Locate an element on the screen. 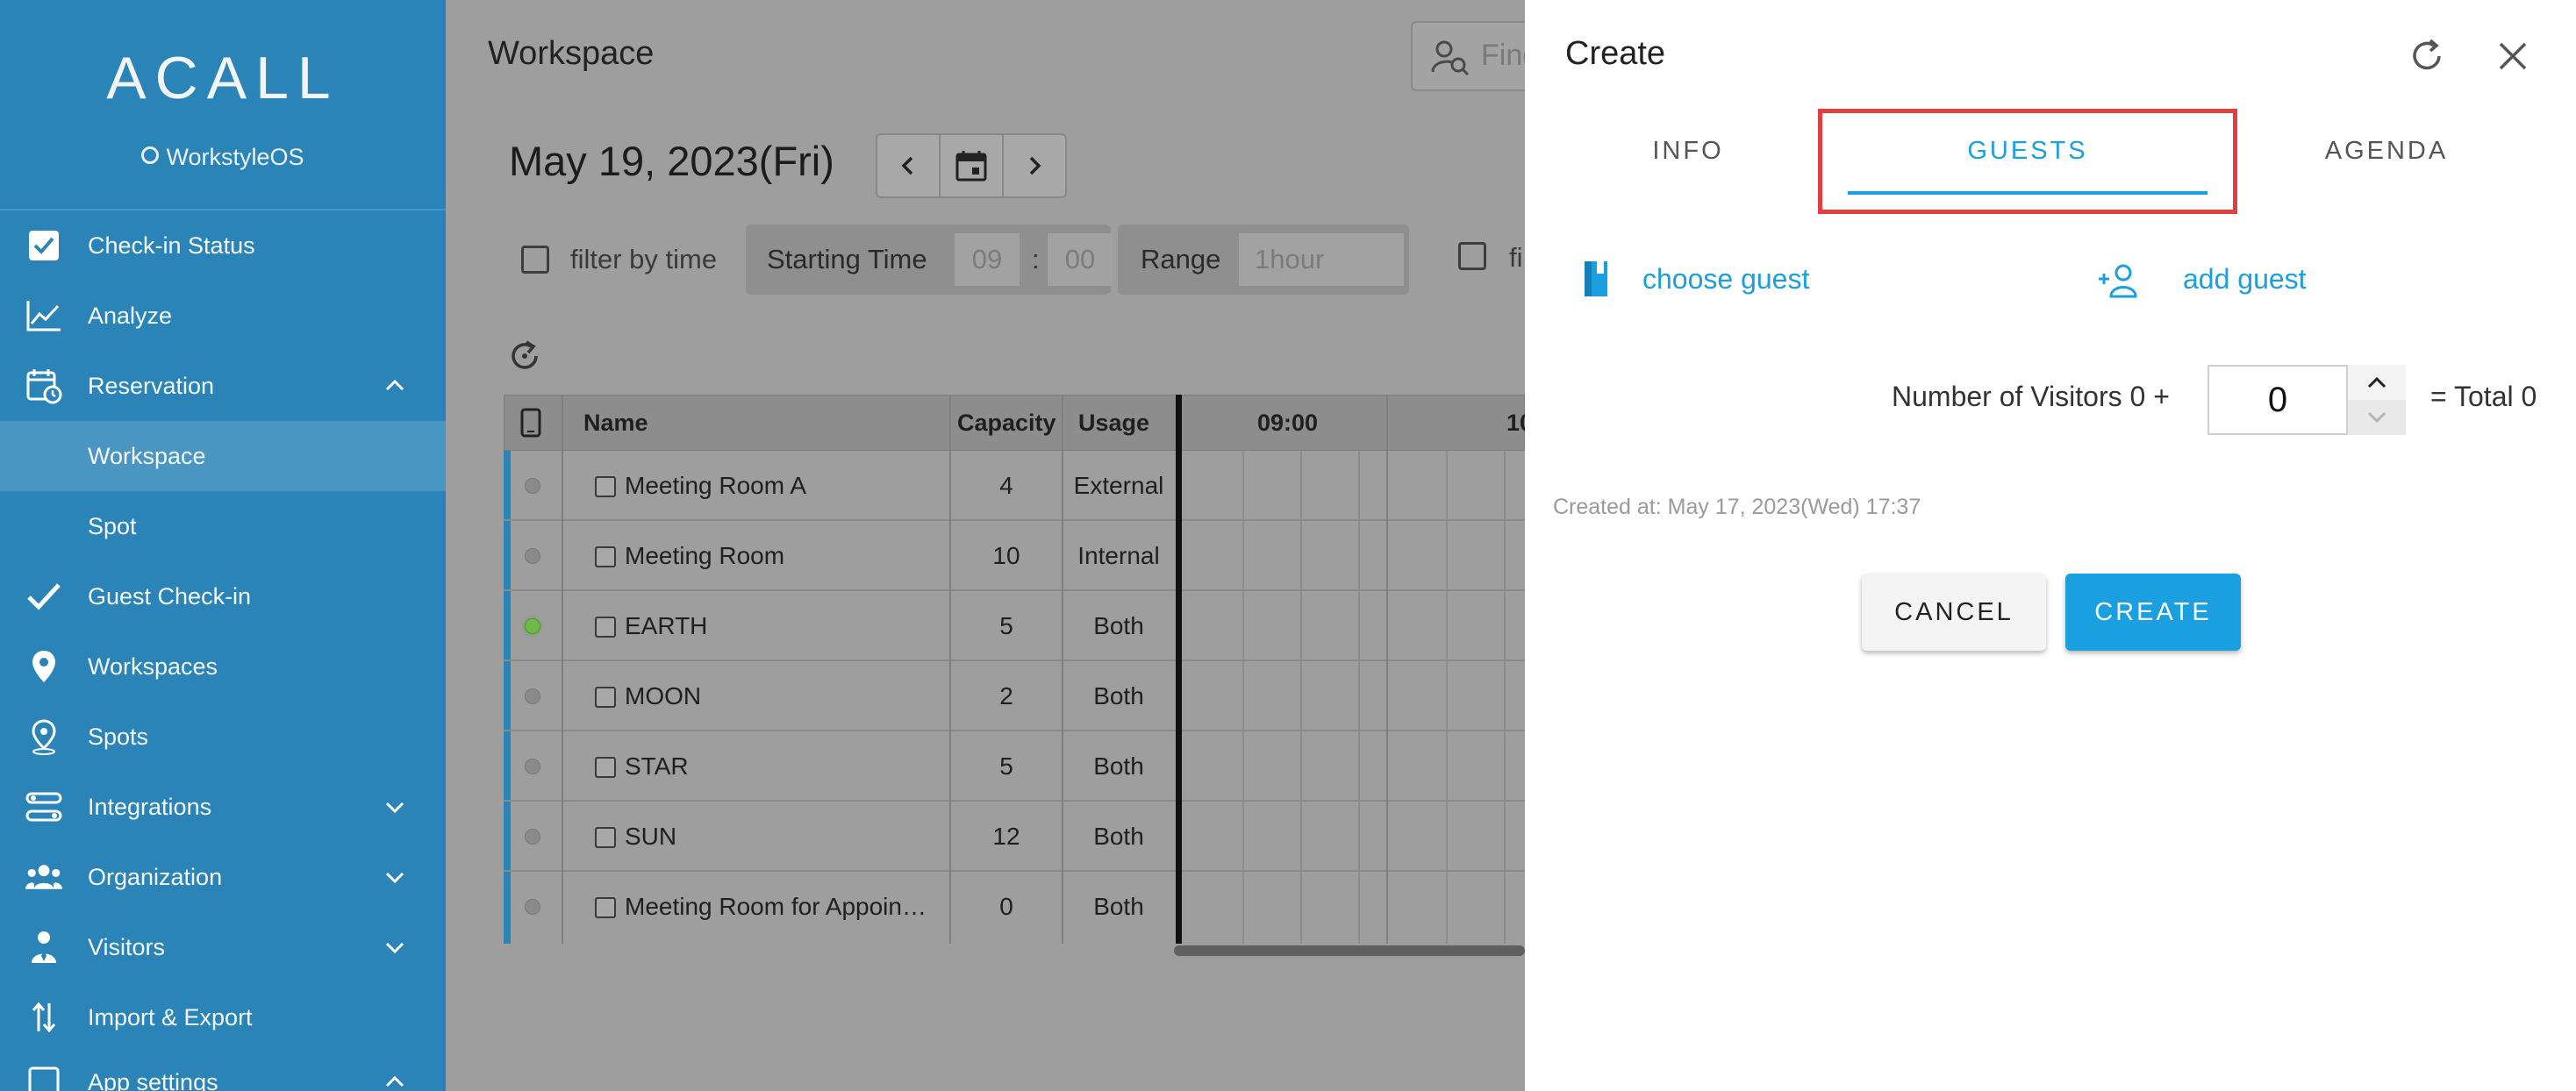  column-header-time-0900: 09:00 is located at coordinates (1288, 422).